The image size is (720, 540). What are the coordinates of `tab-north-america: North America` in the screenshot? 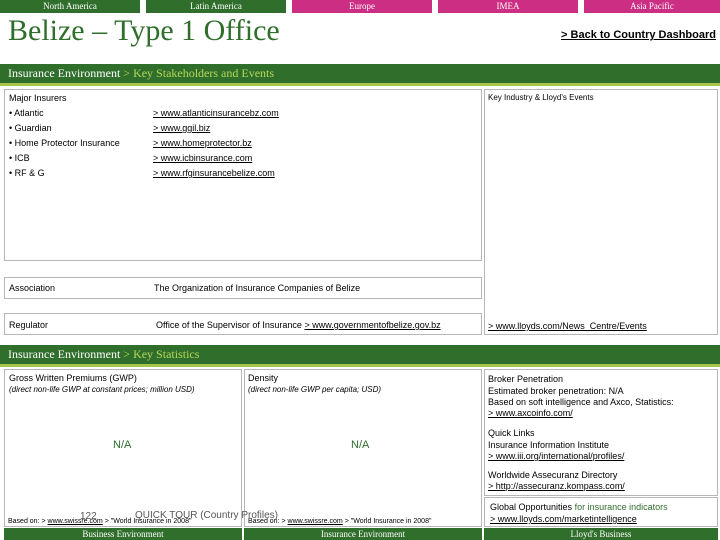 It's located at (70, 6).